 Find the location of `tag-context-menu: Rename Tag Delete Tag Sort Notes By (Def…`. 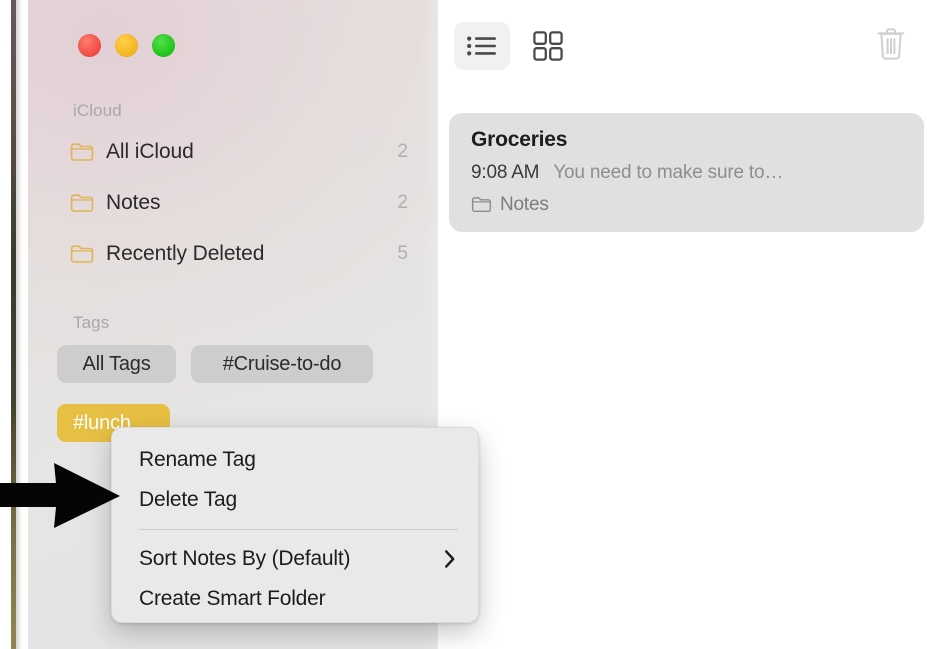

tag-context-menu: Rename Tag Delete Tag Sort Notes By (Def… is located at coordinates (295, 525).